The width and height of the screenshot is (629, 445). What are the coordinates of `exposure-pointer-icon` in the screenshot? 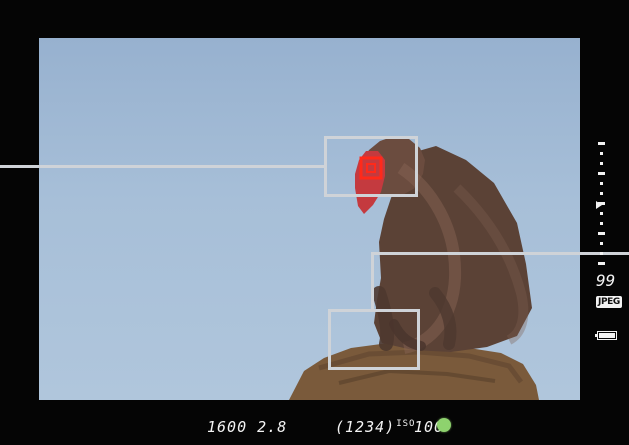 It's located at (599, 205).